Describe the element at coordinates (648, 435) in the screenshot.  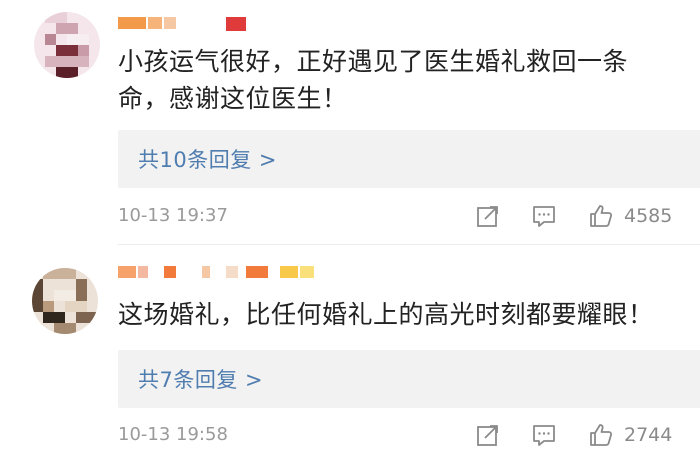
I see `like-count: 2744` at that location.